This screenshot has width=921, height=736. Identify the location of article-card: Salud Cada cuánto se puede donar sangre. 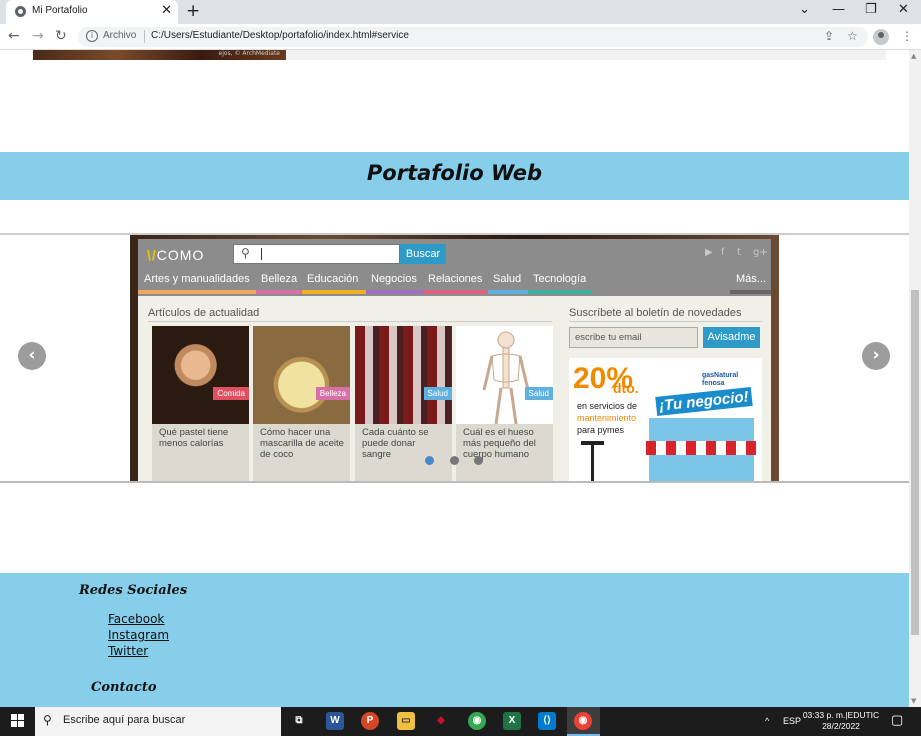
(403, 404).